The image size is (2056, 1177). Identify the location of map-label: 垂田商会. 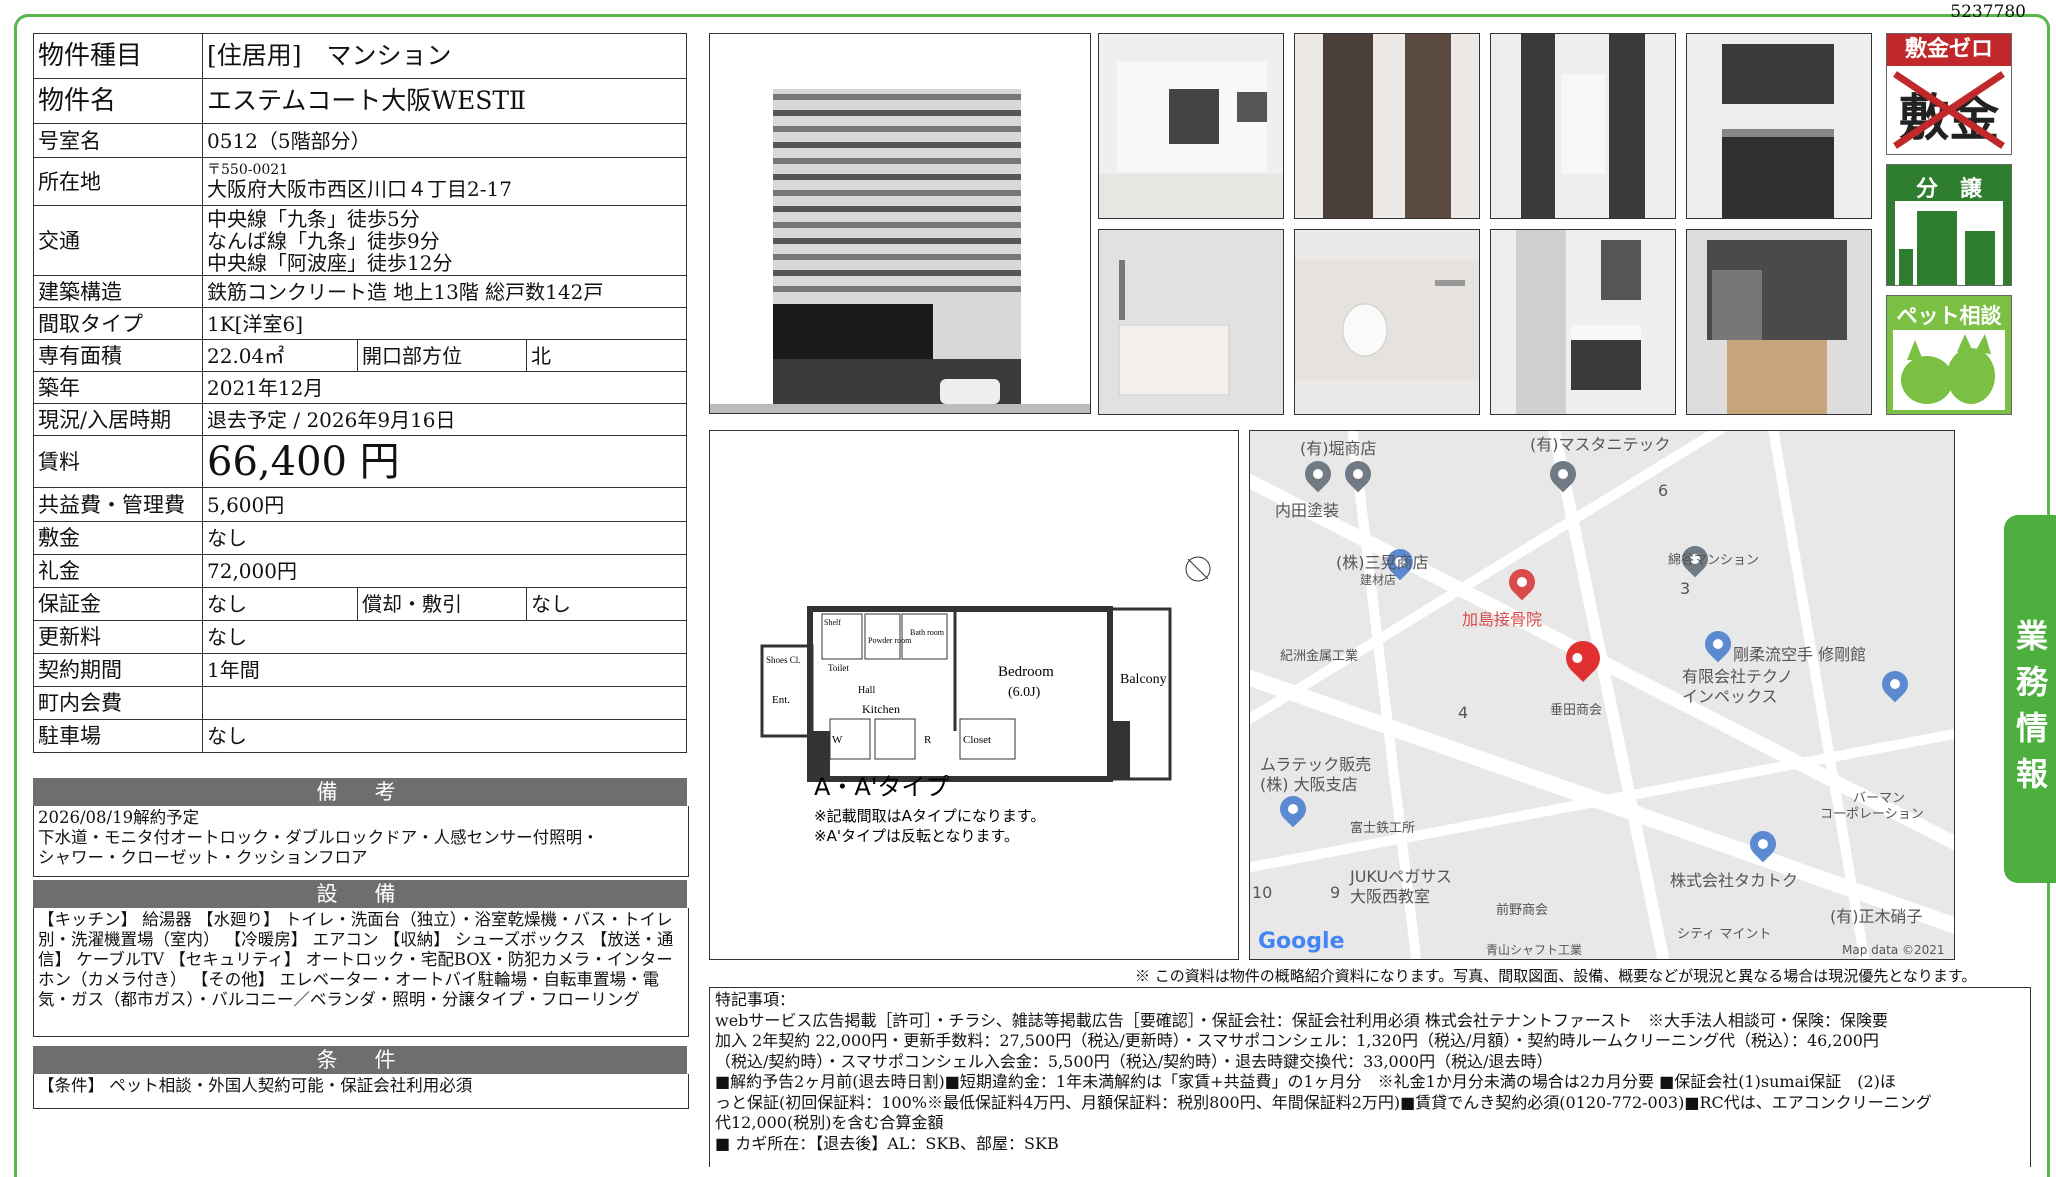
(1576, 710).